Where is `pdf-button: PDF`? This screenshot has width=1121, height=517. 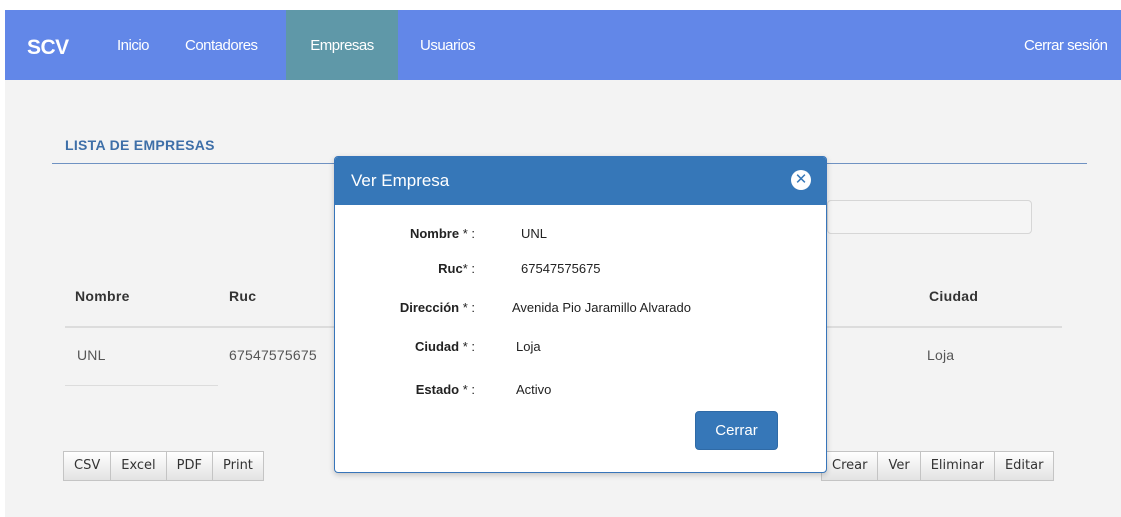
pdf-button: PDF is located at coordinates (189, 466).